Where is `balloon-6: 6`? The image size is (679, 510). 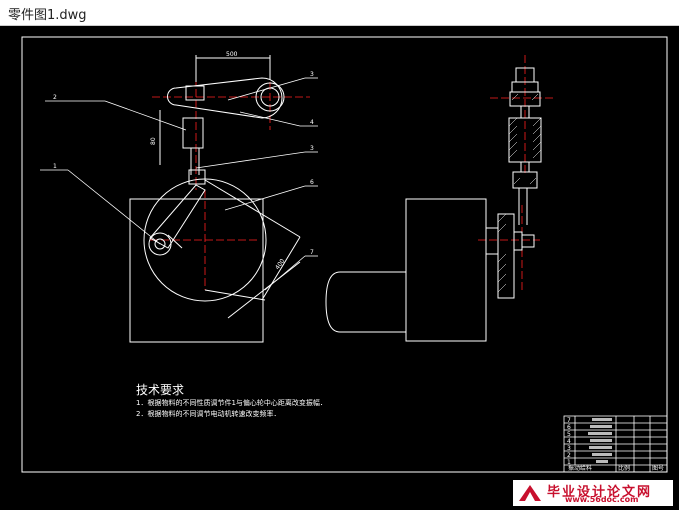
balloon-6: 6 is located at coordinates (312, 182).